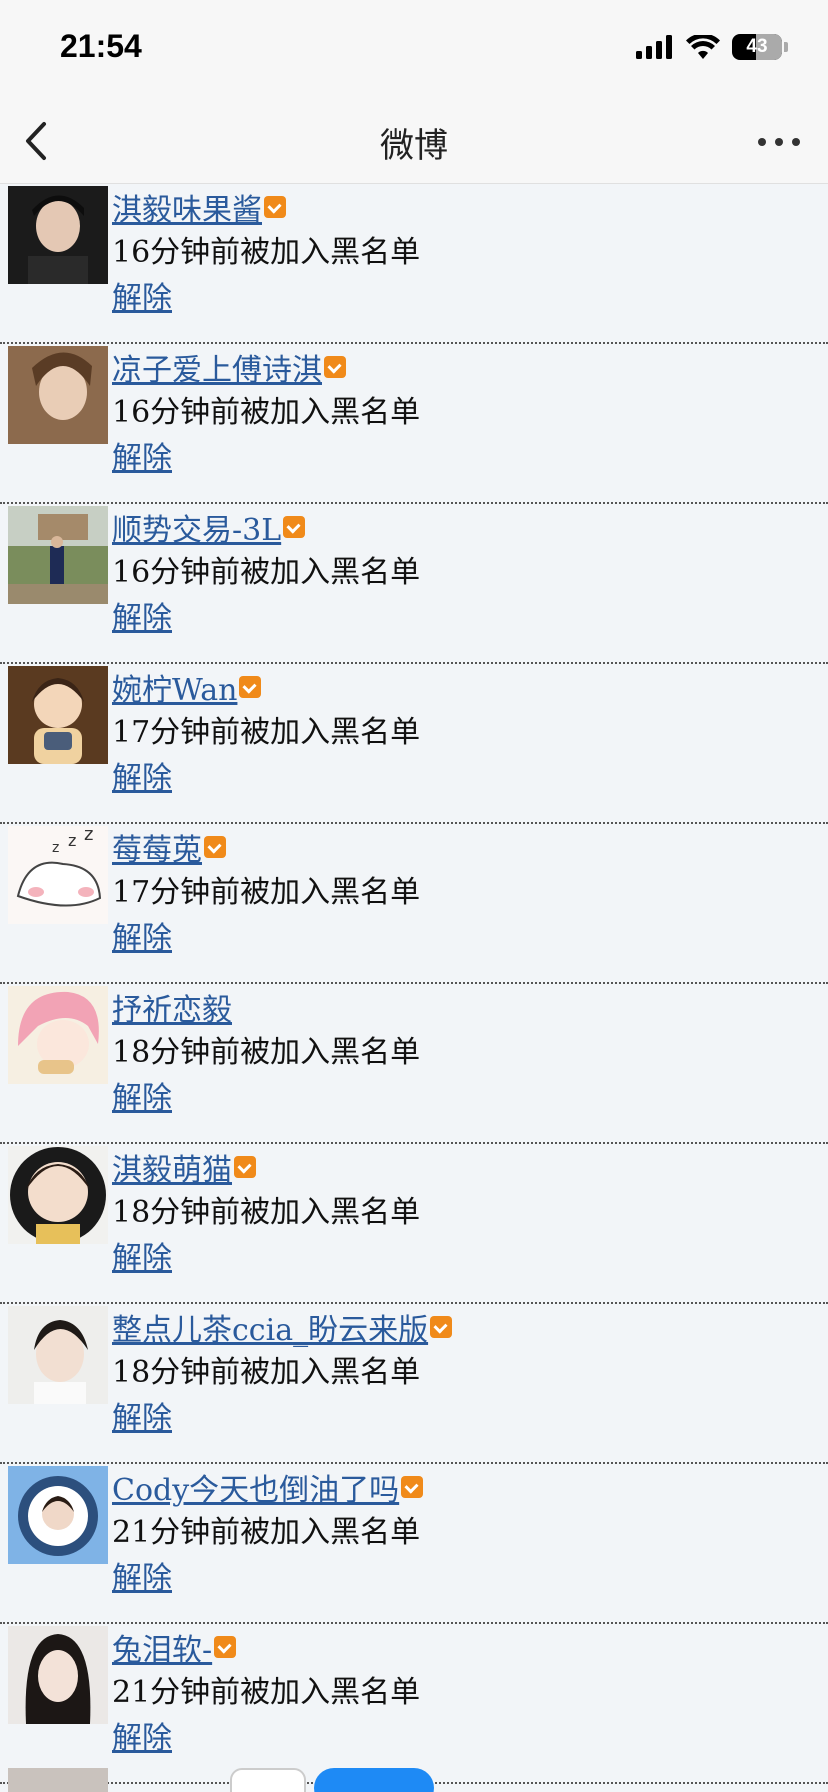  I want to click on status-icons: 43, so click(712, 47).